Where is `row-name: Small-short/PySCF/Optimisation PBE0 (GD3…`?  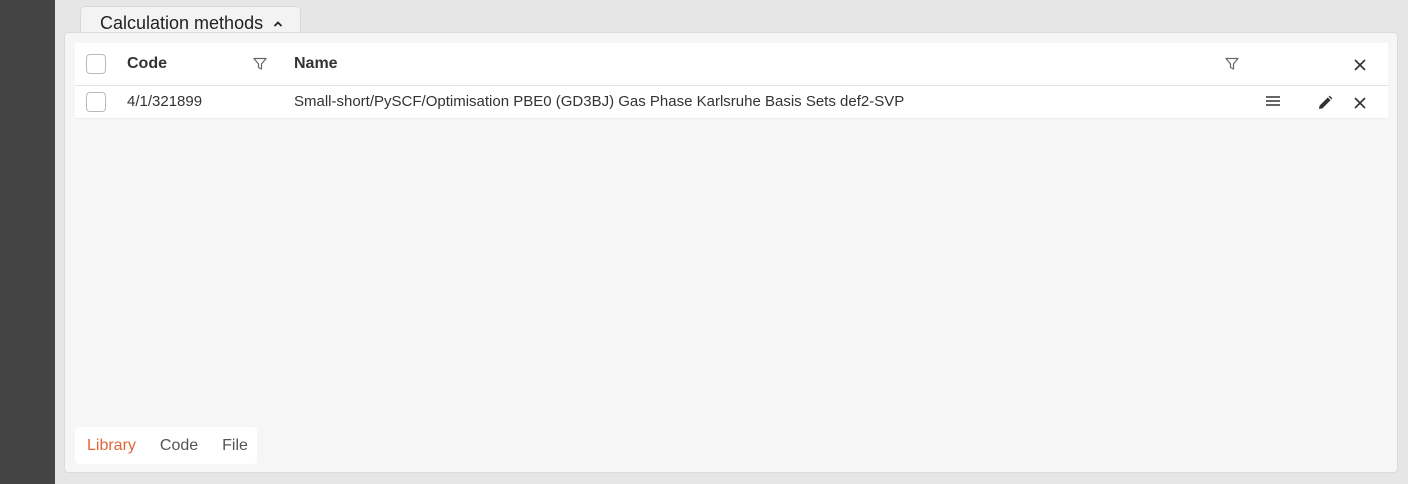
row-name: Small-short/PySCF/Optimisation PBE0 (GD3… is located at coordinates (599, 101).